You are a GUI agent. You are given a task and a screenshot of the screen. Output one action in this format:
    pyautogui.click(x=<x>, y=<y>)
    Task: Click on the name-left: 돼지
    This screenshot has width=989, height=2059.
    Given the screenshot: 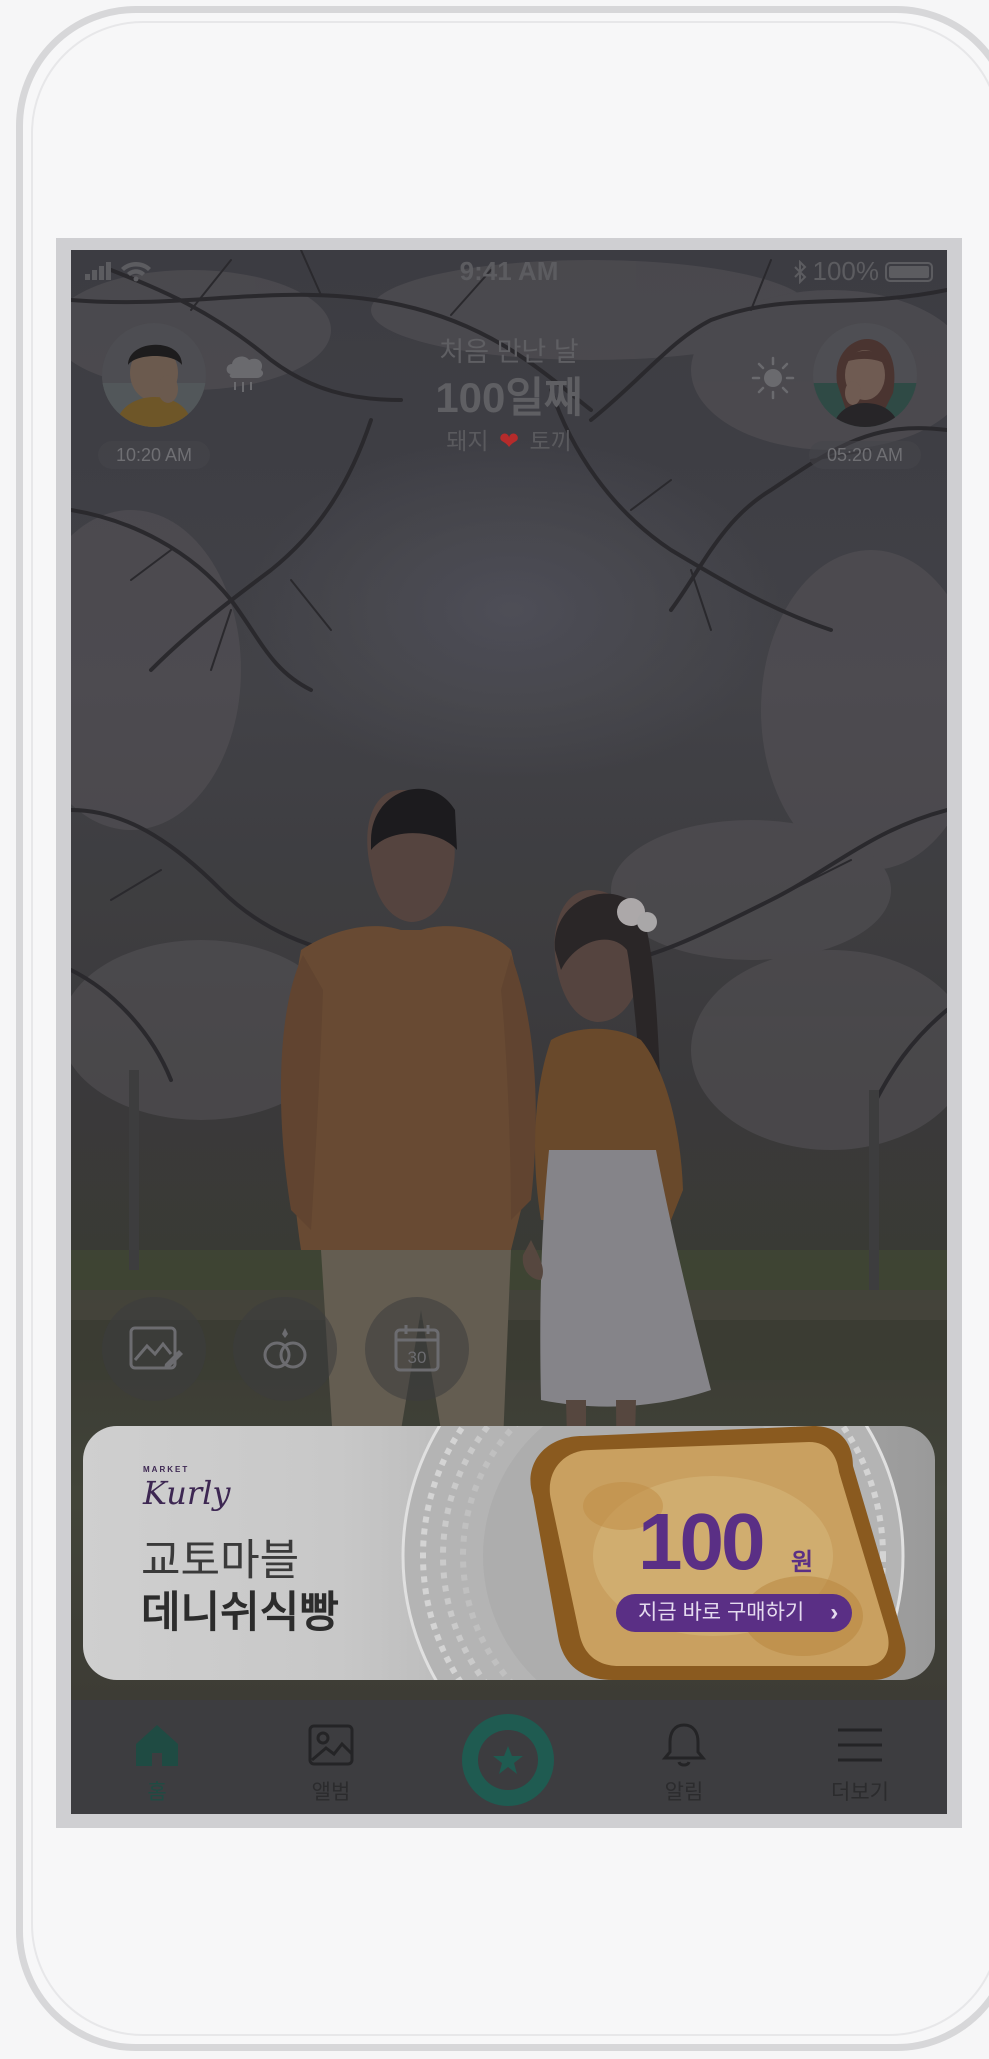 What is the action you would take?
    pyautogui.click(x=467, y=441)
    